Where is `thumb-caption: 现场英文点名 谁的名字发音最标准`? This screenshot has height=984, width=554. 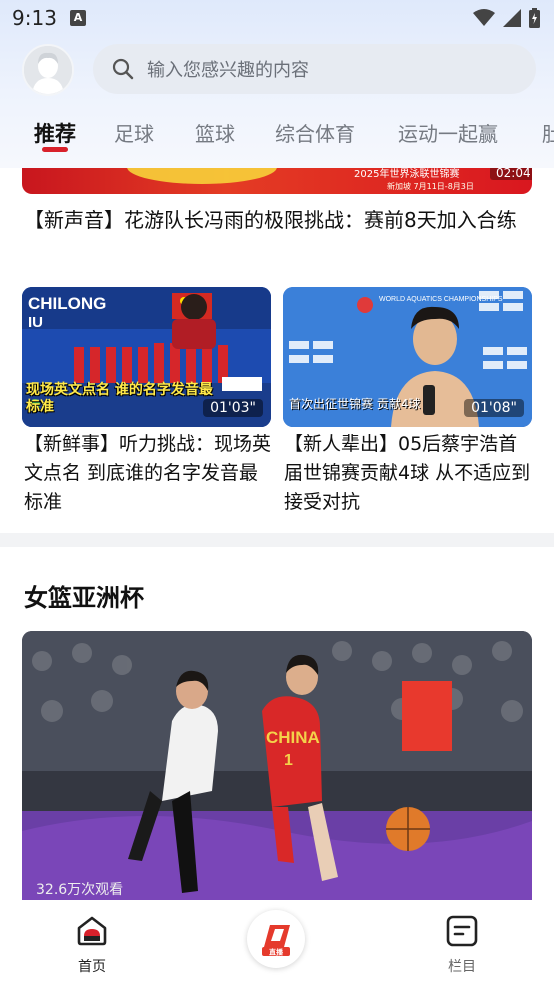 thumb-caption: 现场英文点名 谁的名字发音最标准 is located at coordinates (119, 398).